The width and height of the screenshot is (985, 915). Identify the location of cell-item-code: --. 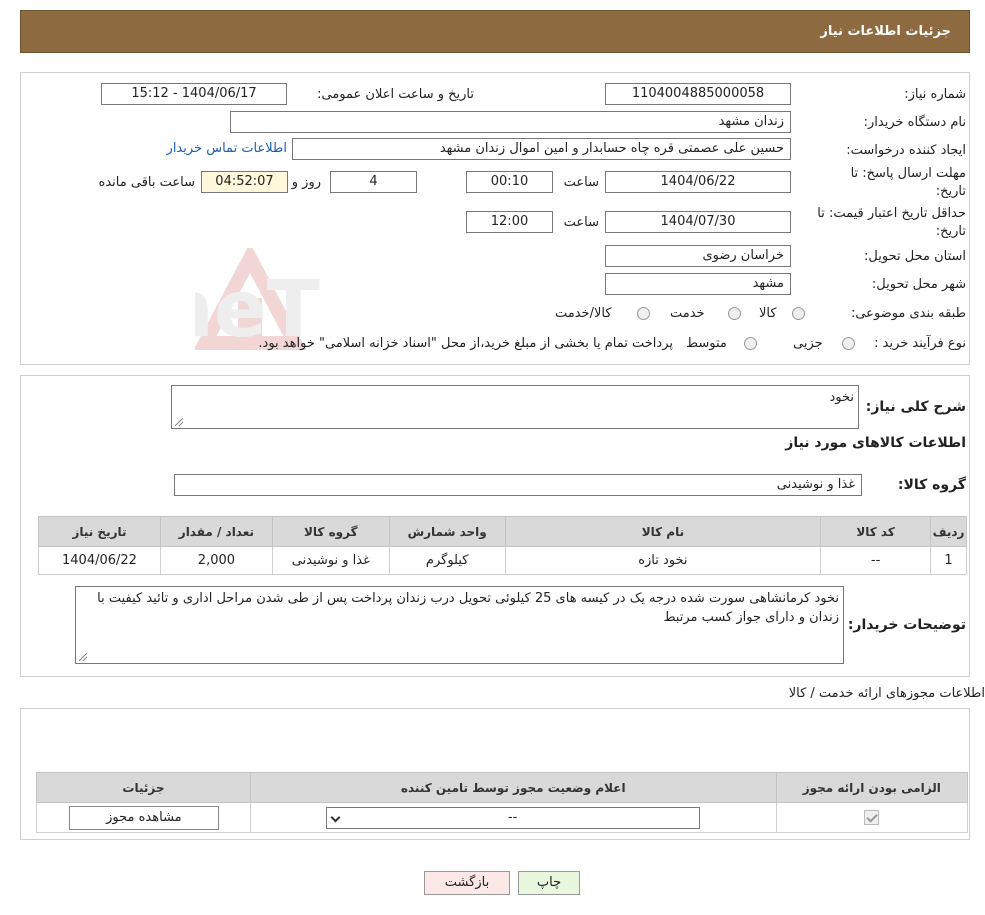
(876, 560).